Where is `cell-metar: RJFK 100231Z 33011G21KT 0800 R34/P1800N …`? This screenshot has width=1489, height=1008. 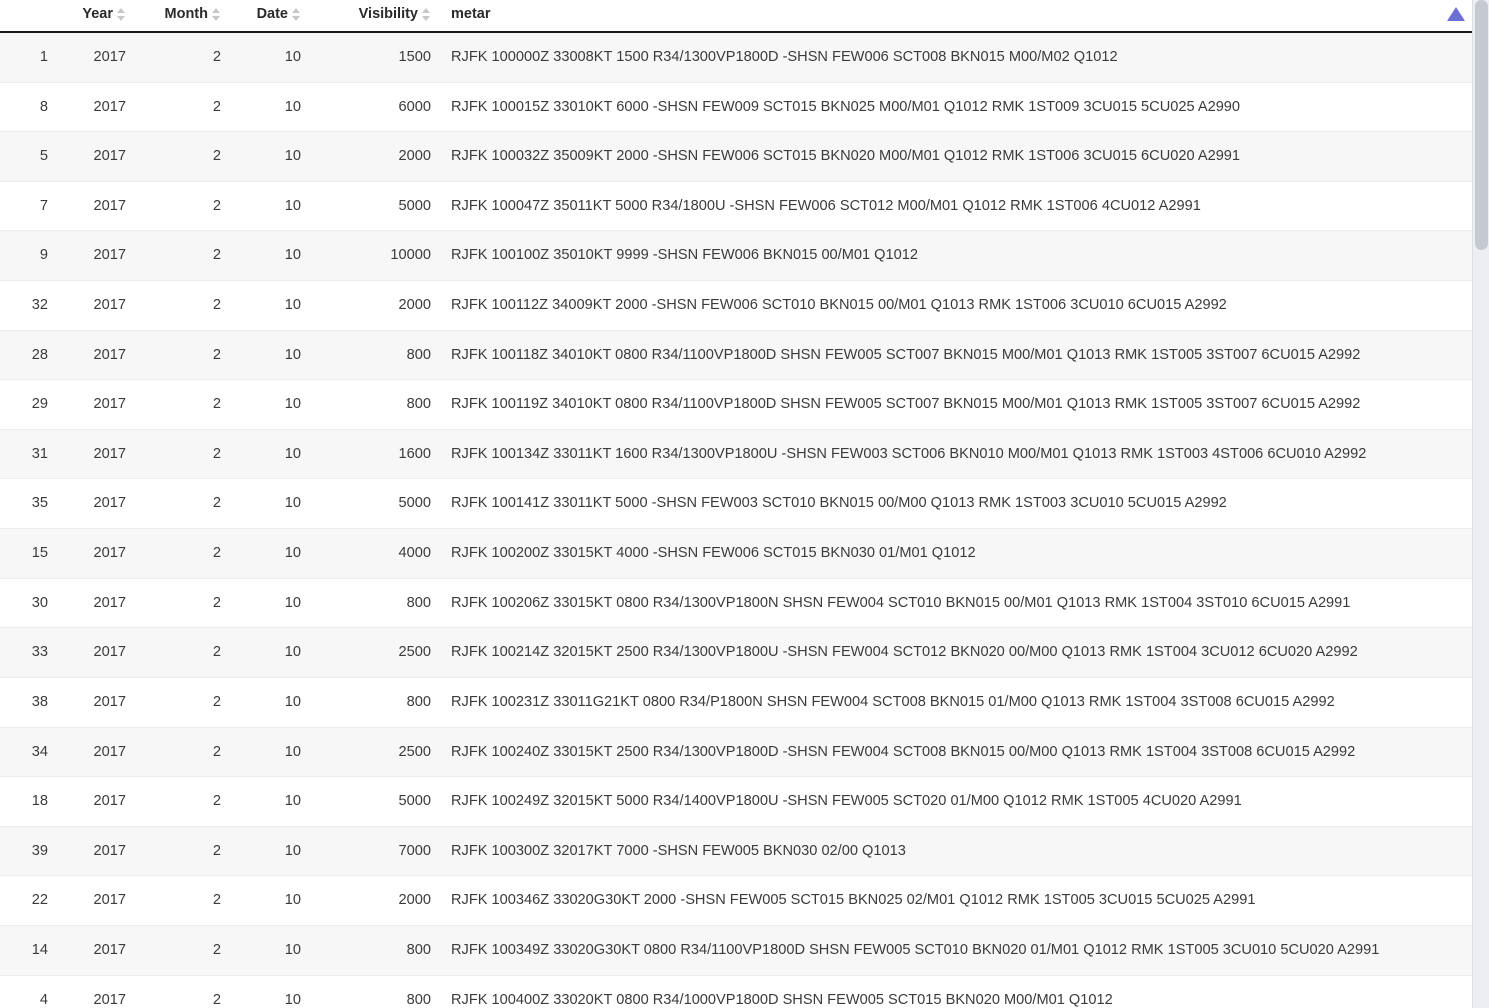
cell-metar: RJFK 100231Z 33011G21KT 0800 R34/P1800N … is located at coordinates (956, 702).